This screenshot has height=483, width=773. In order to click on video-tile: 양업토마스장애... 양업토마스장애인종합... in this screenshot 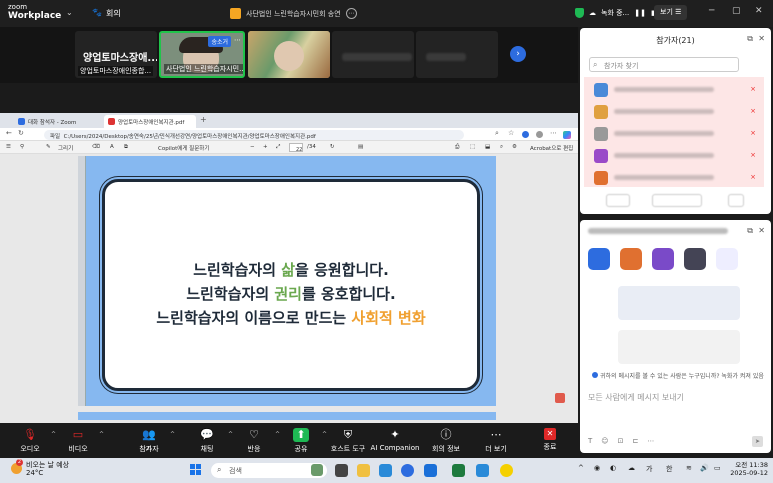, I will do `click(116, 54)`.